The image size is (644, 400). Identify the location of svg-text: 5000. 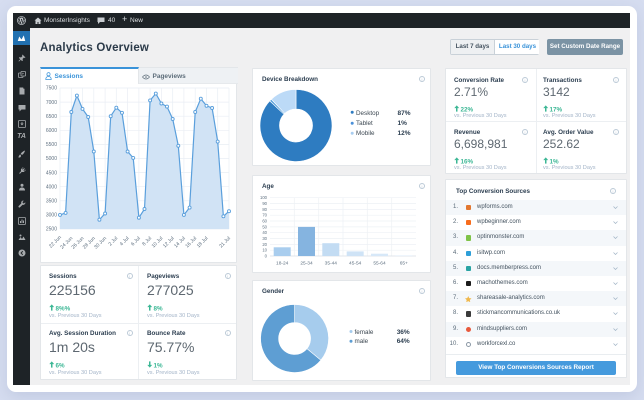
(51, 159).